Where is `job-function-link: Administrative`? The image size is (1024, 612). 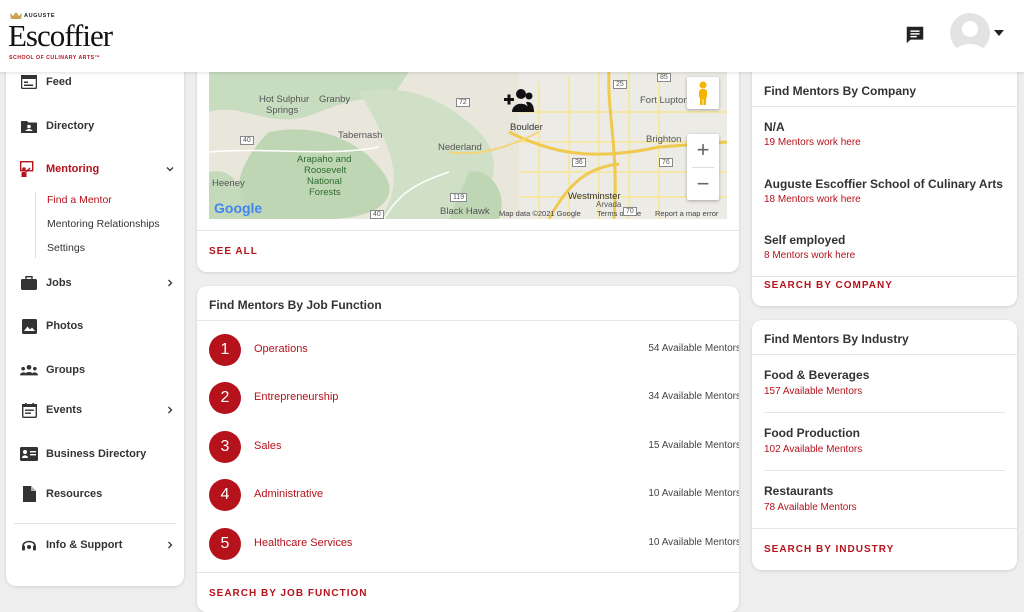
job-function-link: Administrative is located at coordinates (288, 494).